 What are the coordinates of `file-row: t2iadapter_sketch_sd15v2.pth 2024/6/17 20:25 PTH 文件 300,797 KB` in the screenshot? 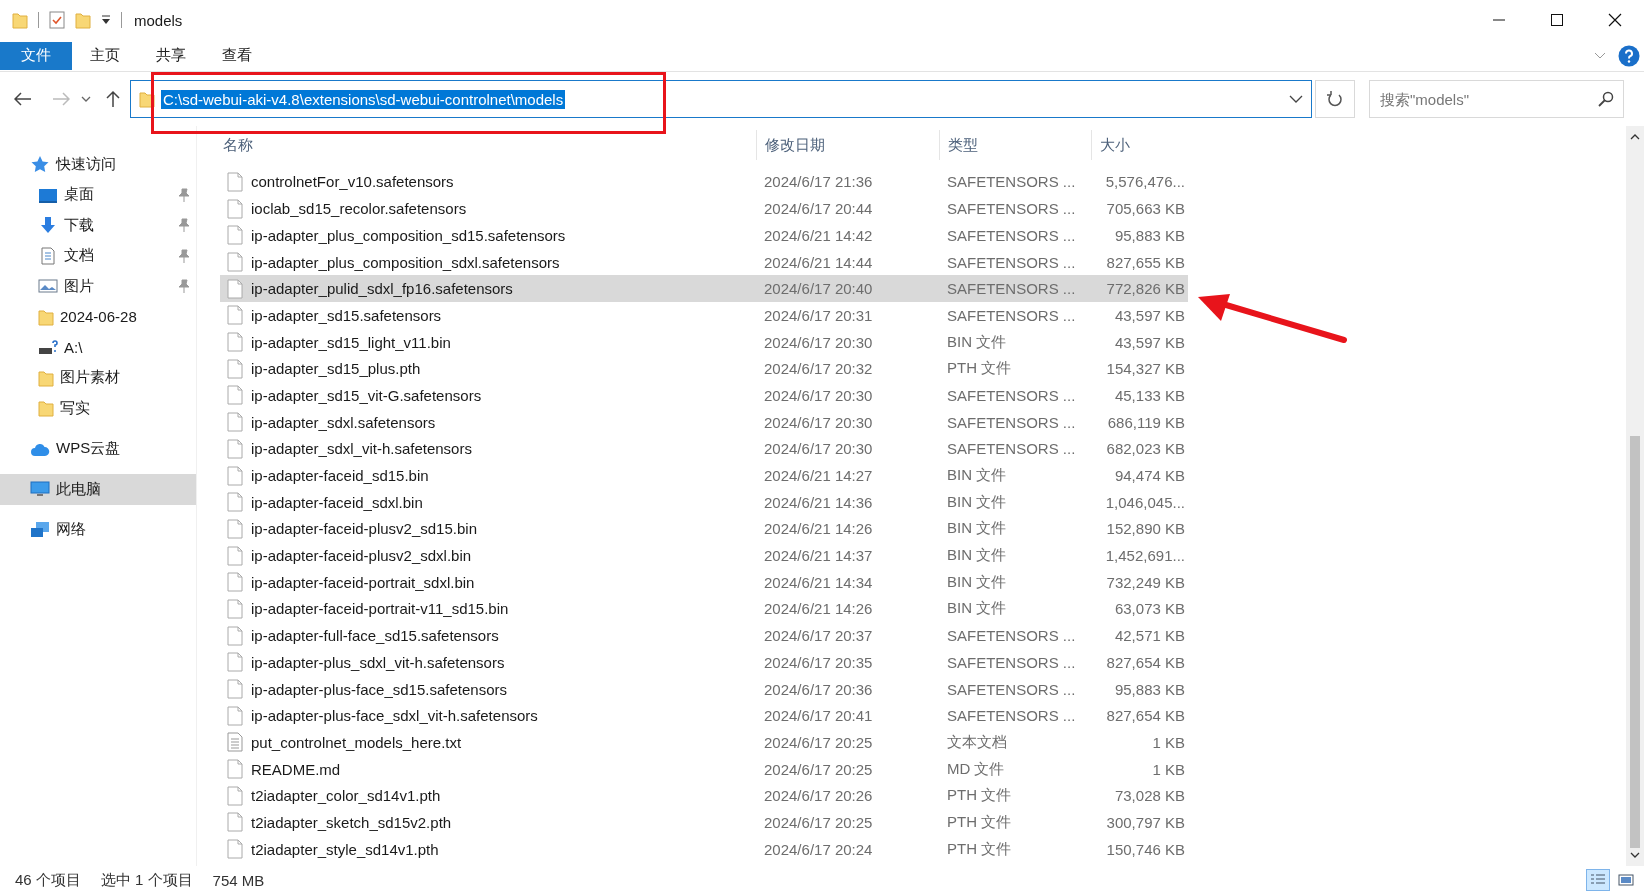 It's located at (704, 822).